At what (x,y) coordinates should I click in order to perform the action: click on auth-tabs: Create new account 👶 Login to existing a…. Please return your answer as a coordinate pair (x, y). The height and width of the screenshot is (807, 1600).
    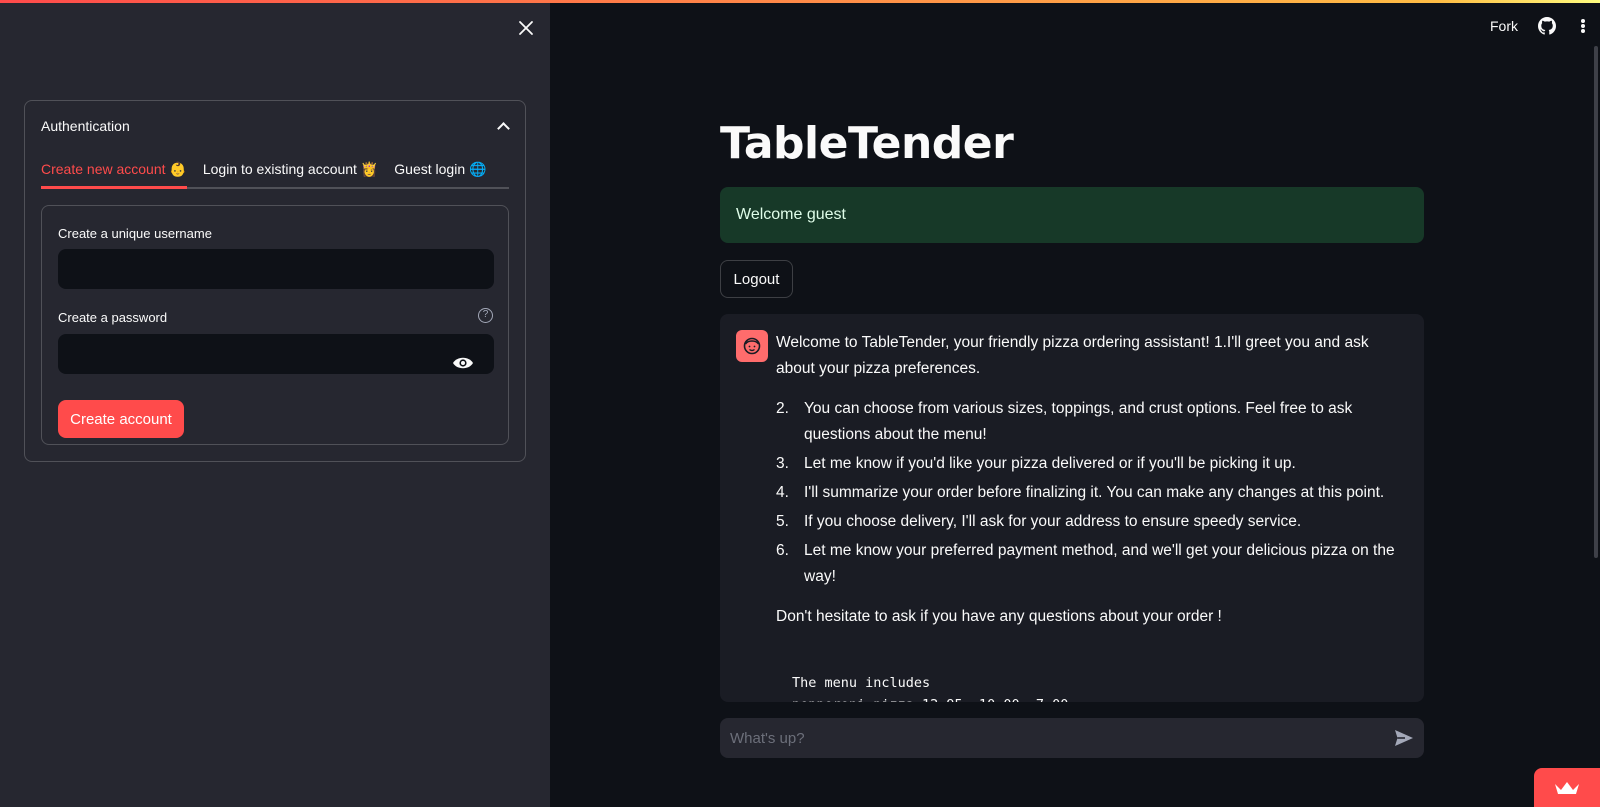
    Looking at the image, I should click on (275, 171).